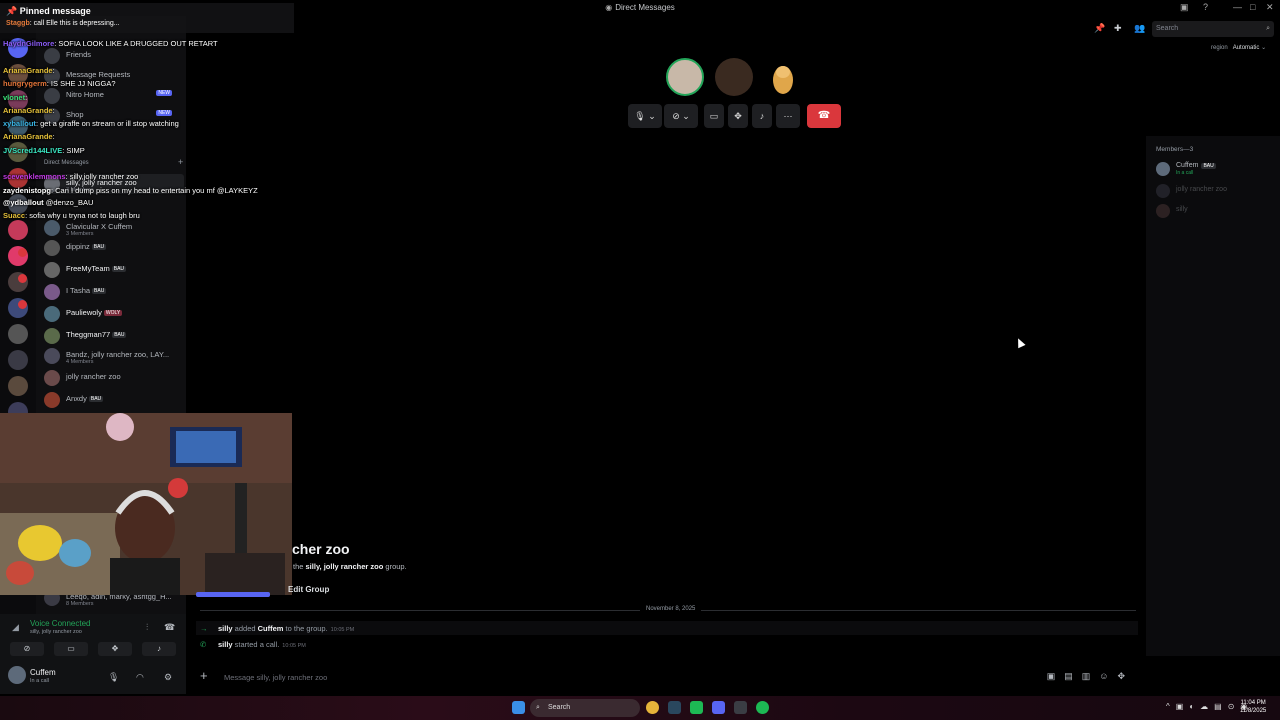 The height and width of the screenshot is (720, 1280). Describe the element at coordinates (1205, 7) in the screenshot. I see `help-icon: ?` at that location.